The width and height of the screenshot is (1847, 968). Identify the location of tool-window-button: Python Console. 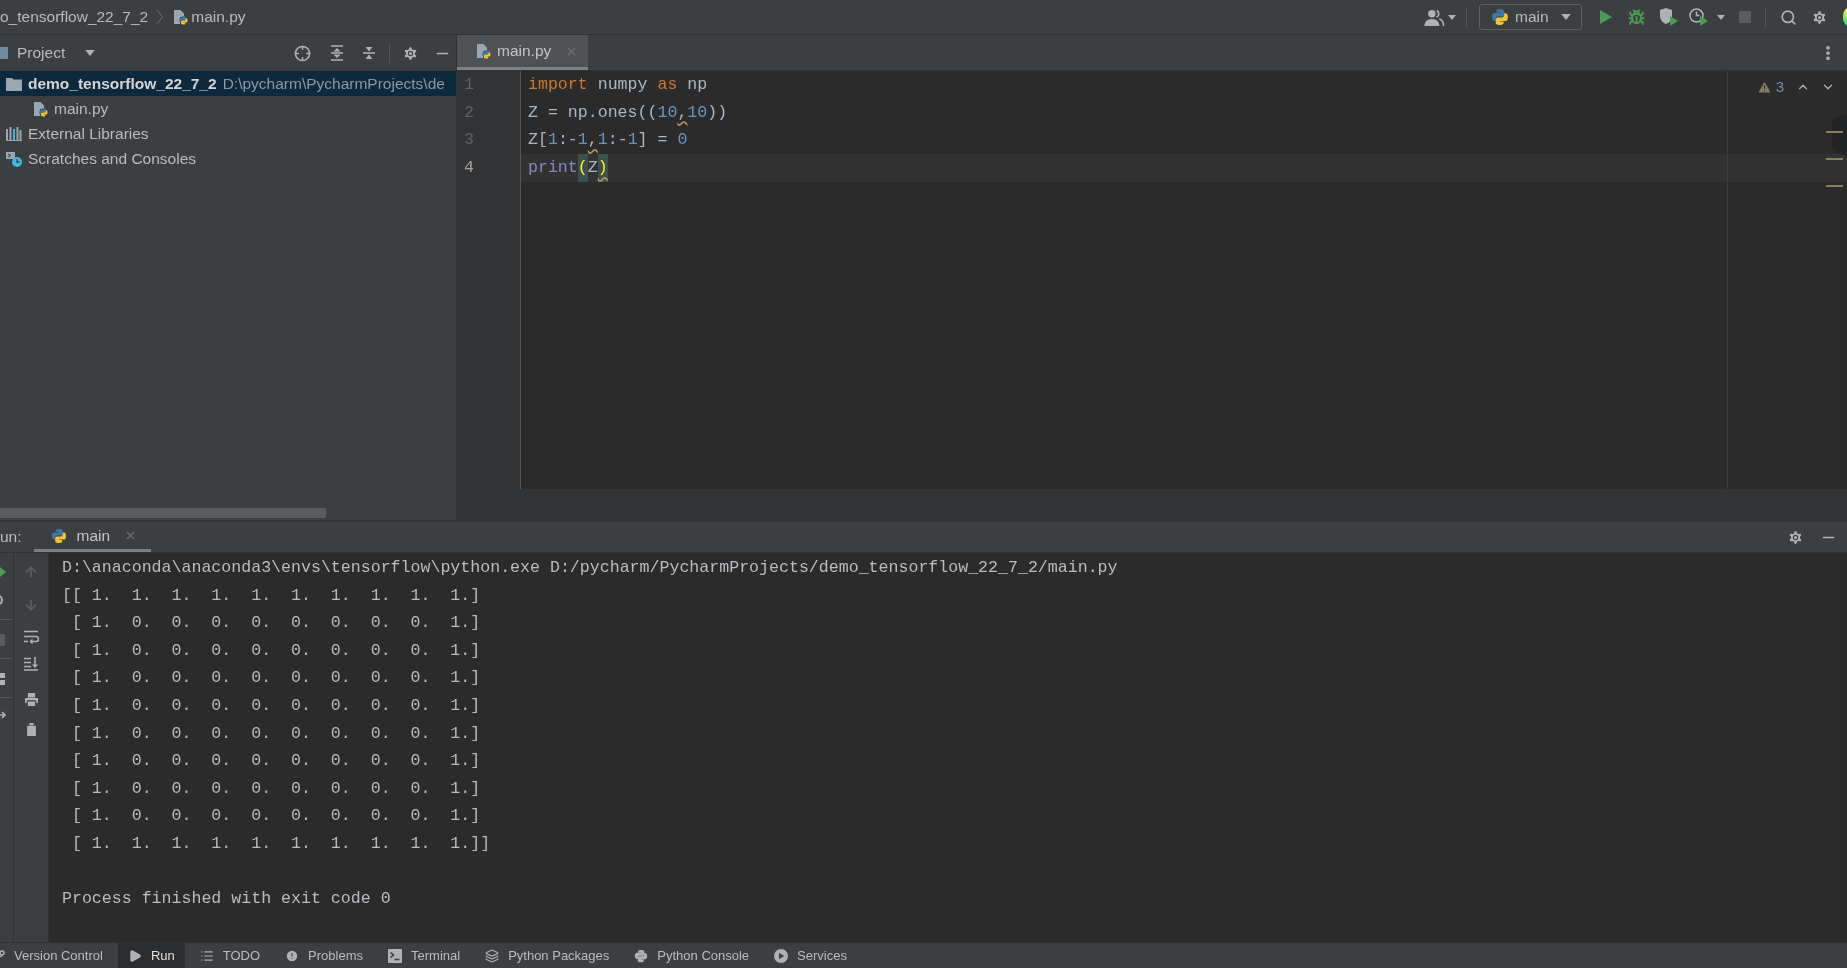
(692, 955).